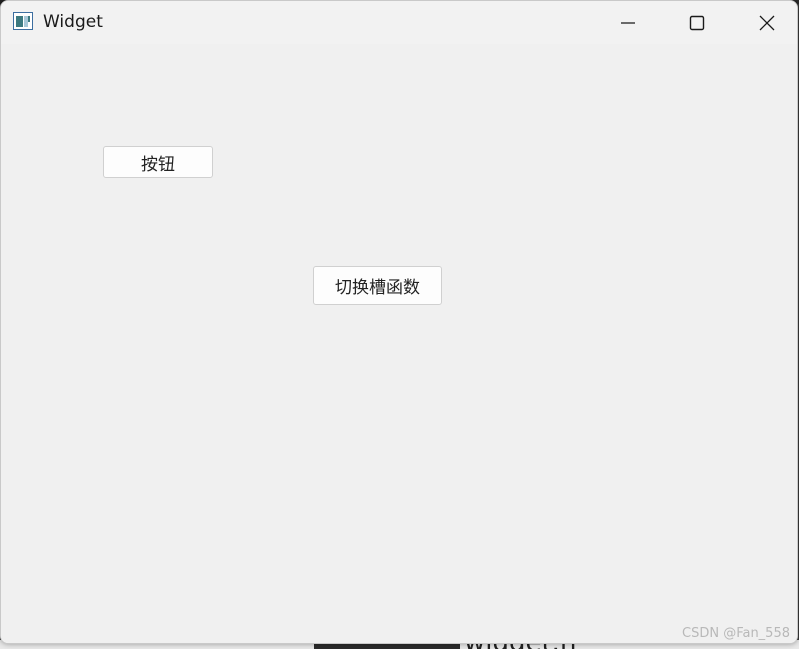 Image resolution: width=799 pixels, height=649 pixels. Describe the element at coordinates (377, 285) in the screenshot. I see `switch-slot-button: 切换槽函数` at that location.